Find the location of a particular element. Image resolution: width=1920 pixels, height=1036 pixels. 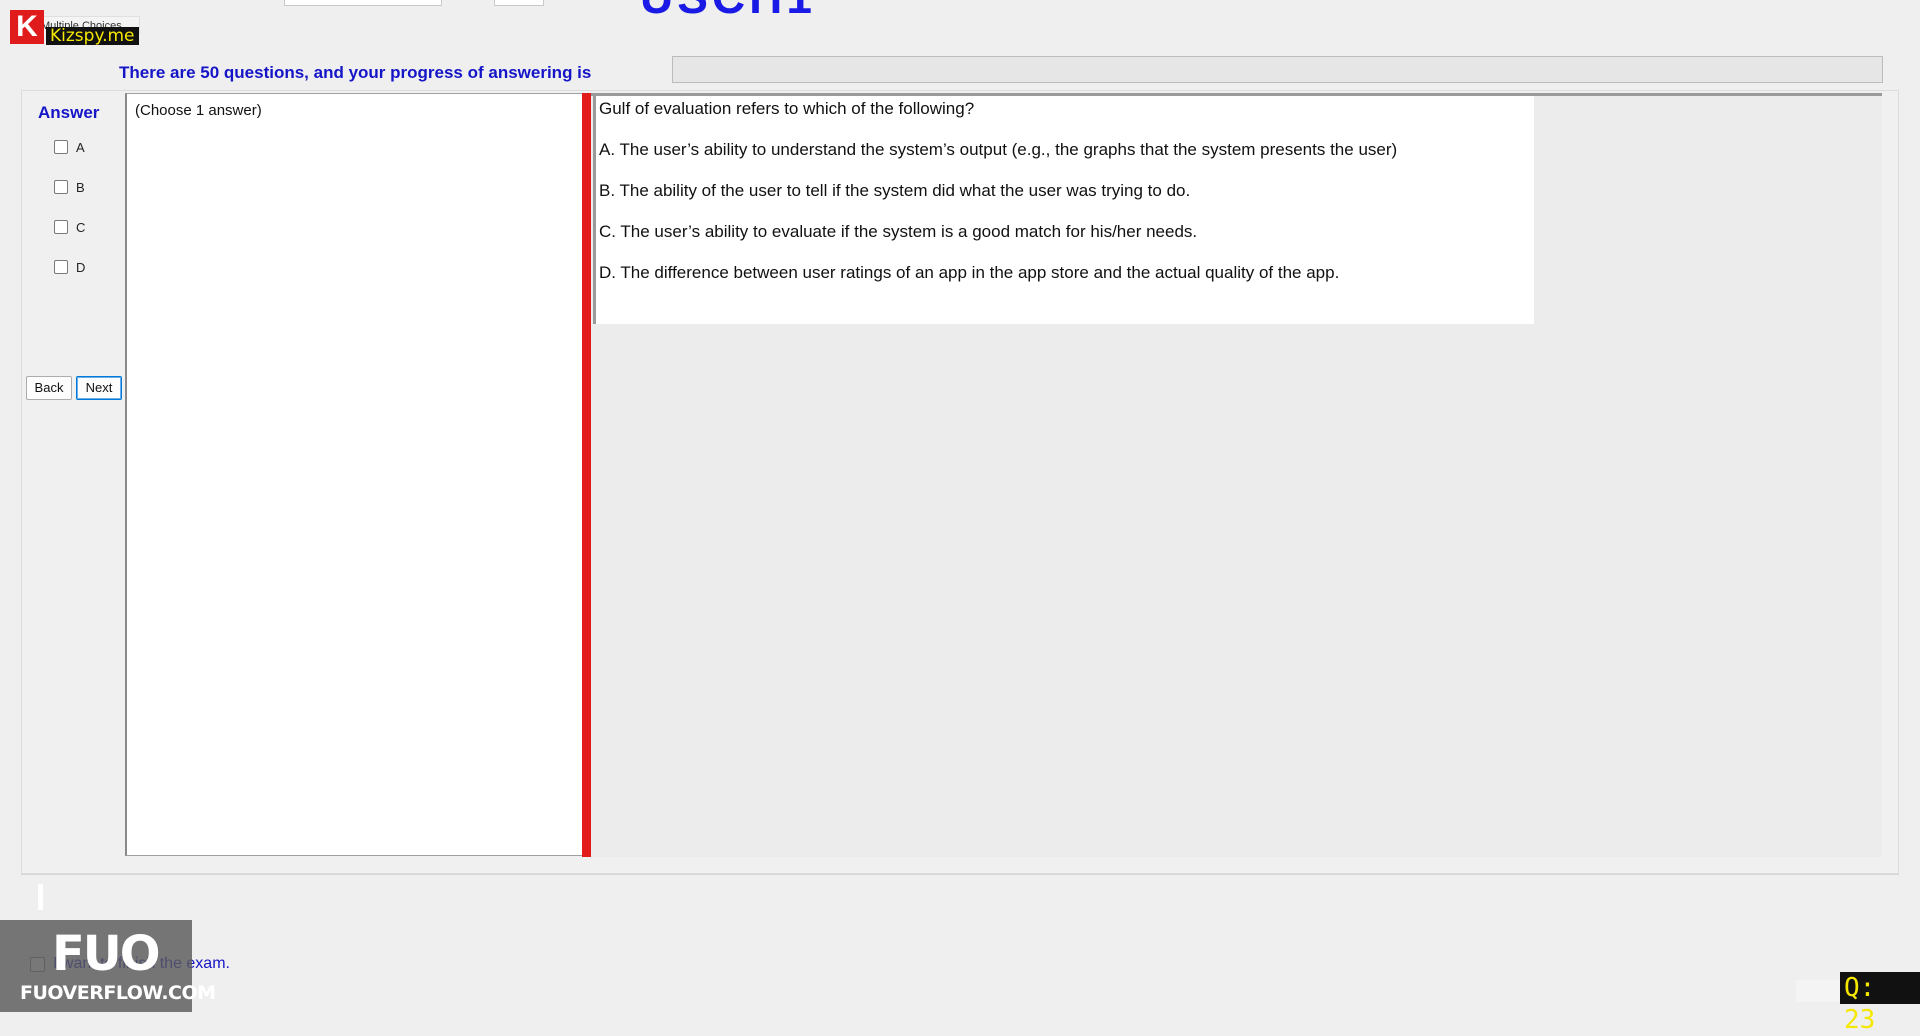

option-label-c: C is located at coordinates (81, 227).